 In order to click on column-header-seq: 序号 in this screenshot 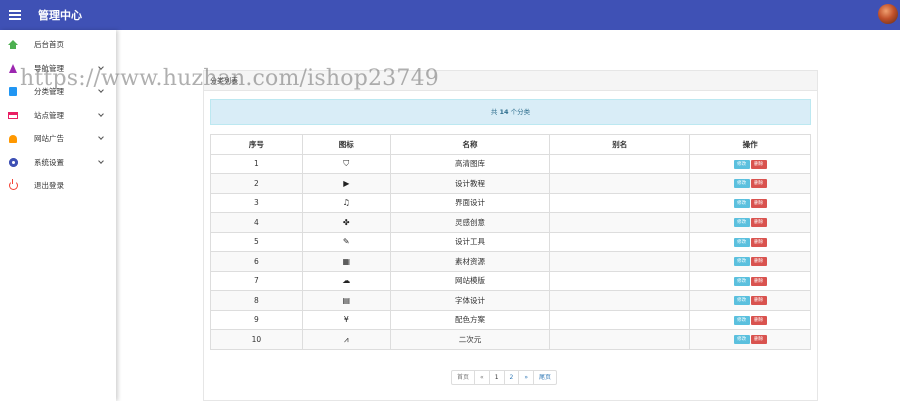, I will do `click(256, 144)`.